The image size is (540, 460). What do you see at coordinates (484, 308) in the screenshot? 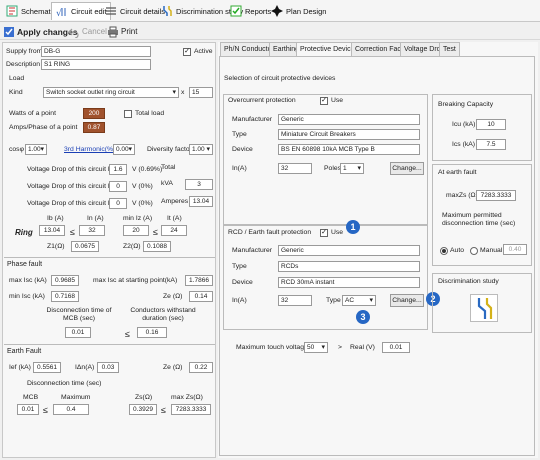
I see `discrimination-study-button` at bounding box center [484, 308].